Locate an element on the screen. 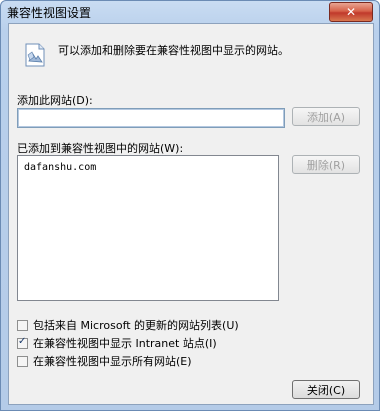  option-microsoft-list: 包括来自 Microsoft 的更新的网站列表(U) is located at coordinates (128, 325).